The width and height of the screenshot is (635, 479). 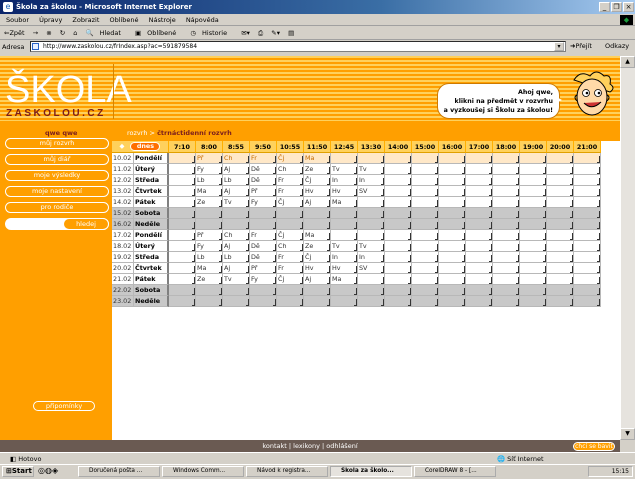 What do you see at coordinates (202, 20) in the screenshot?
I see `menu-napoveda: Nápověda` at bounding box center [202, 20].